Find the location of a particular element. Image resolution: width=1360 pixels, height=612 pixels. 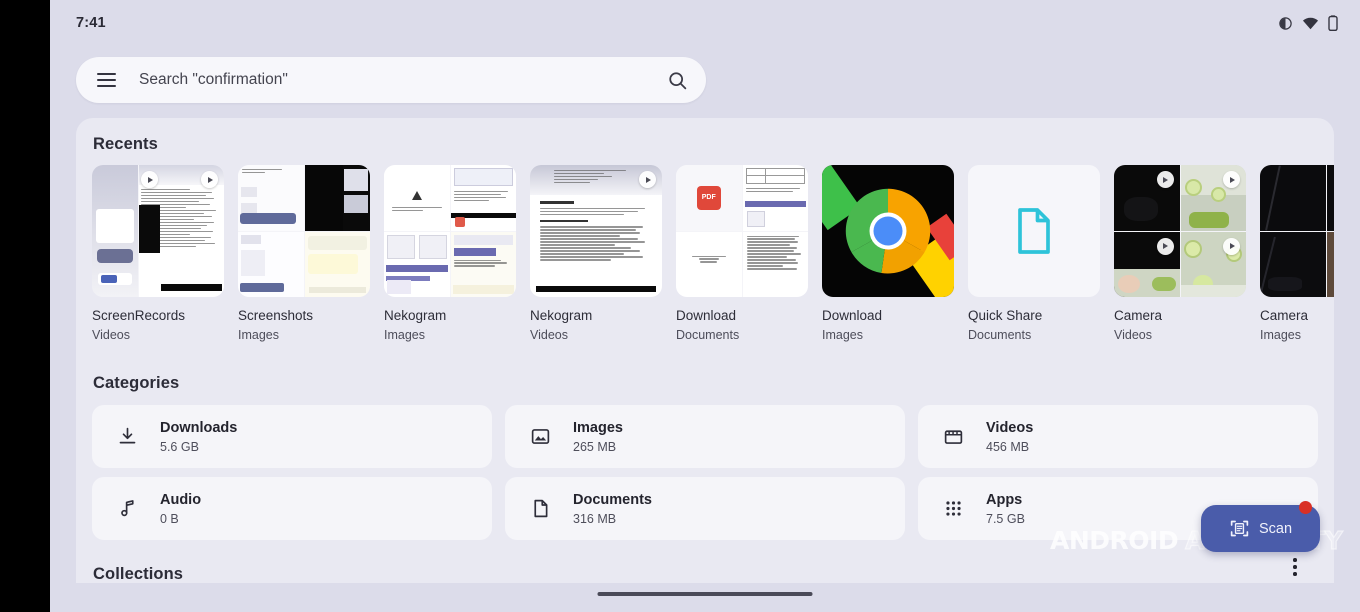

recent-item-download-images: Download Images is located at coordinates (888, 253).